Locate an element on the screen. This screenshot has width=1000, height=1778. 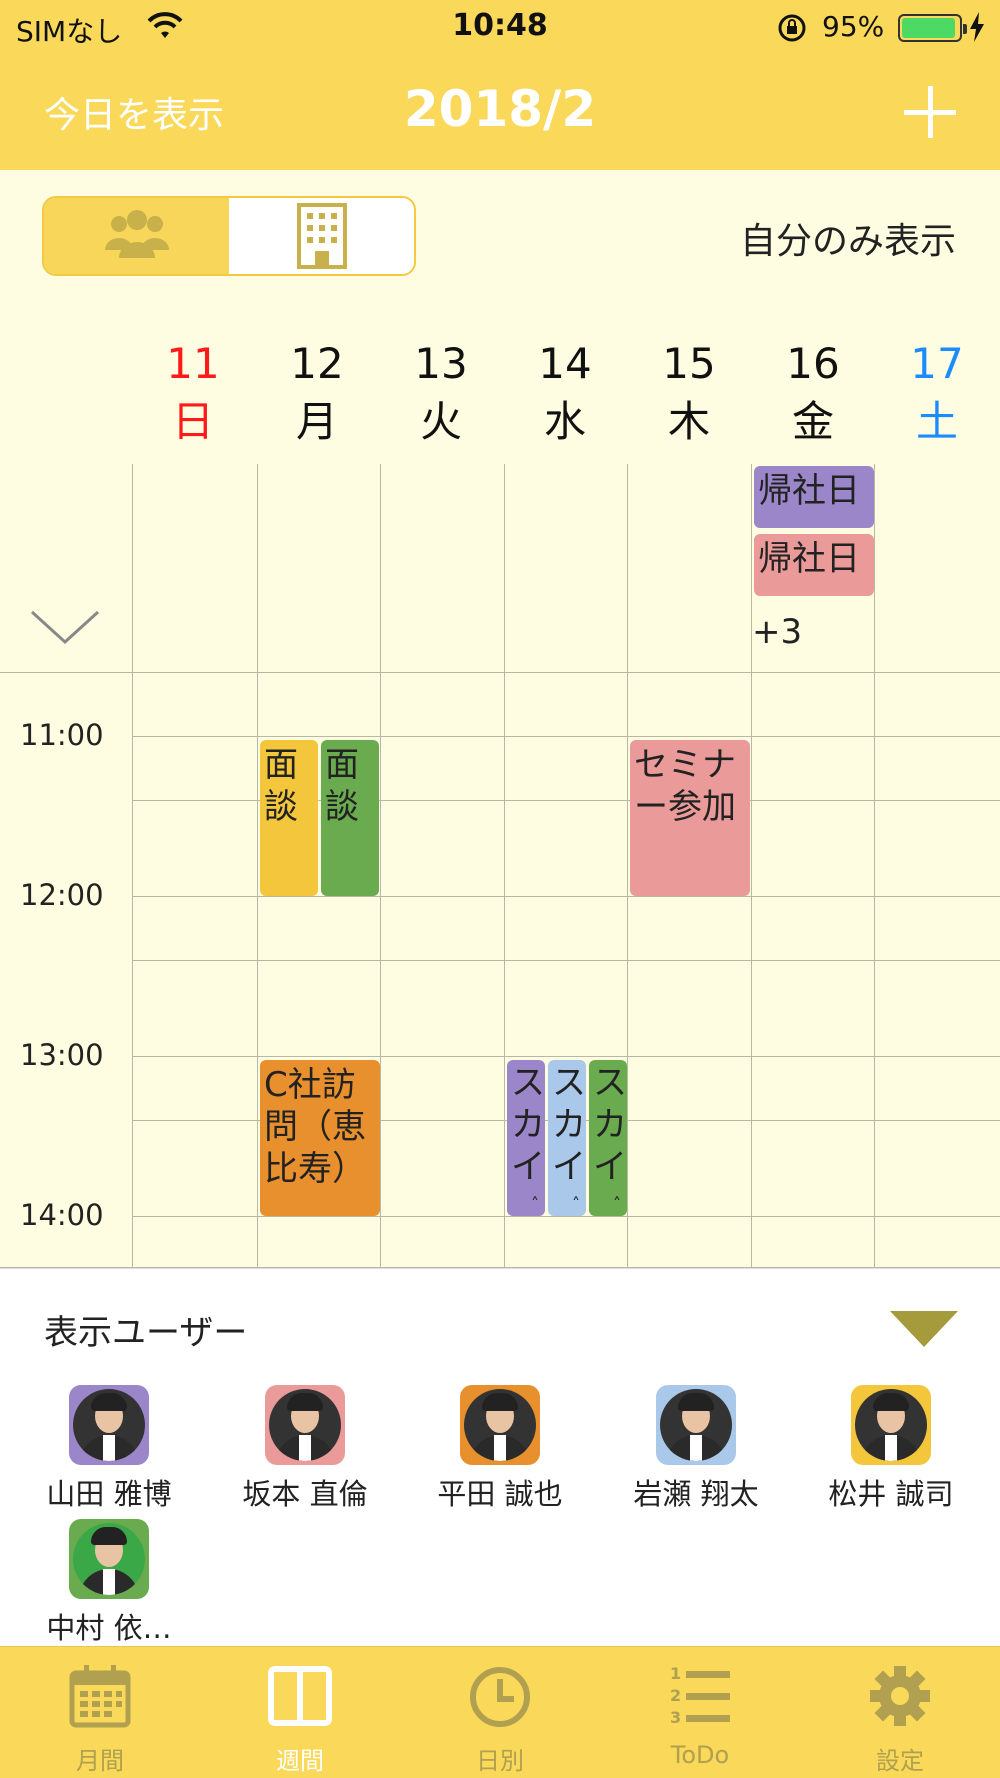
day-header-wed: 14 水 is located at coordinates (565, 395).